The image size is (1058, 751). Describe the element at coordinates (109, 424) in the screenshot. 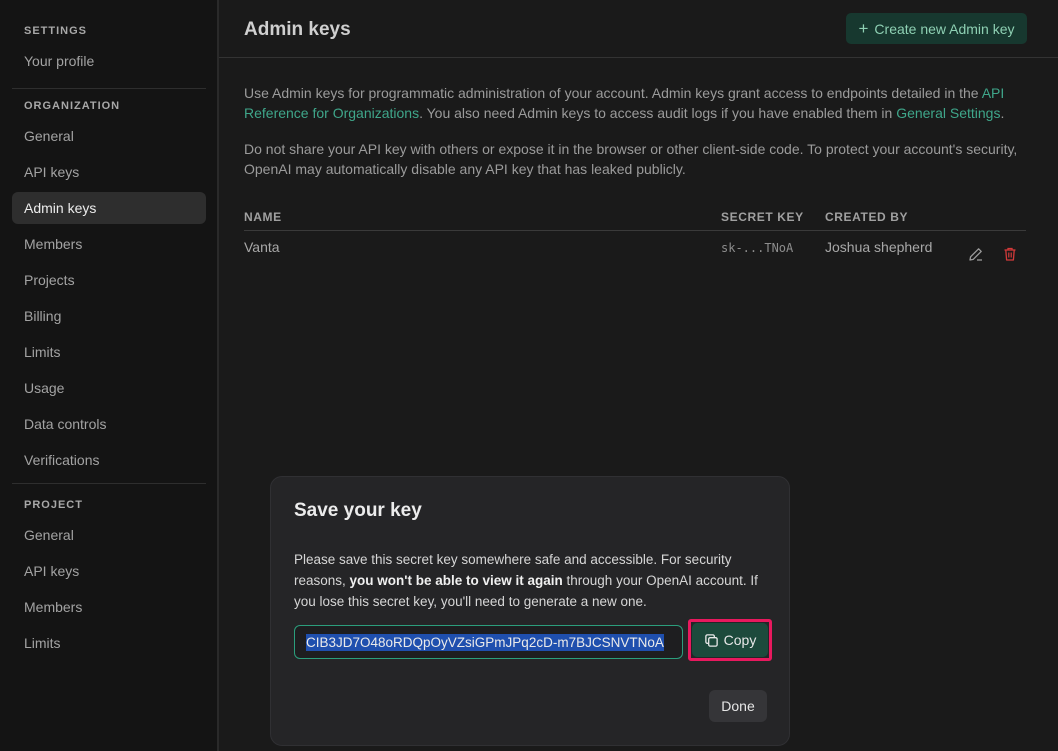

I see `sidebar-item-data-controls: Data controls` at that location.